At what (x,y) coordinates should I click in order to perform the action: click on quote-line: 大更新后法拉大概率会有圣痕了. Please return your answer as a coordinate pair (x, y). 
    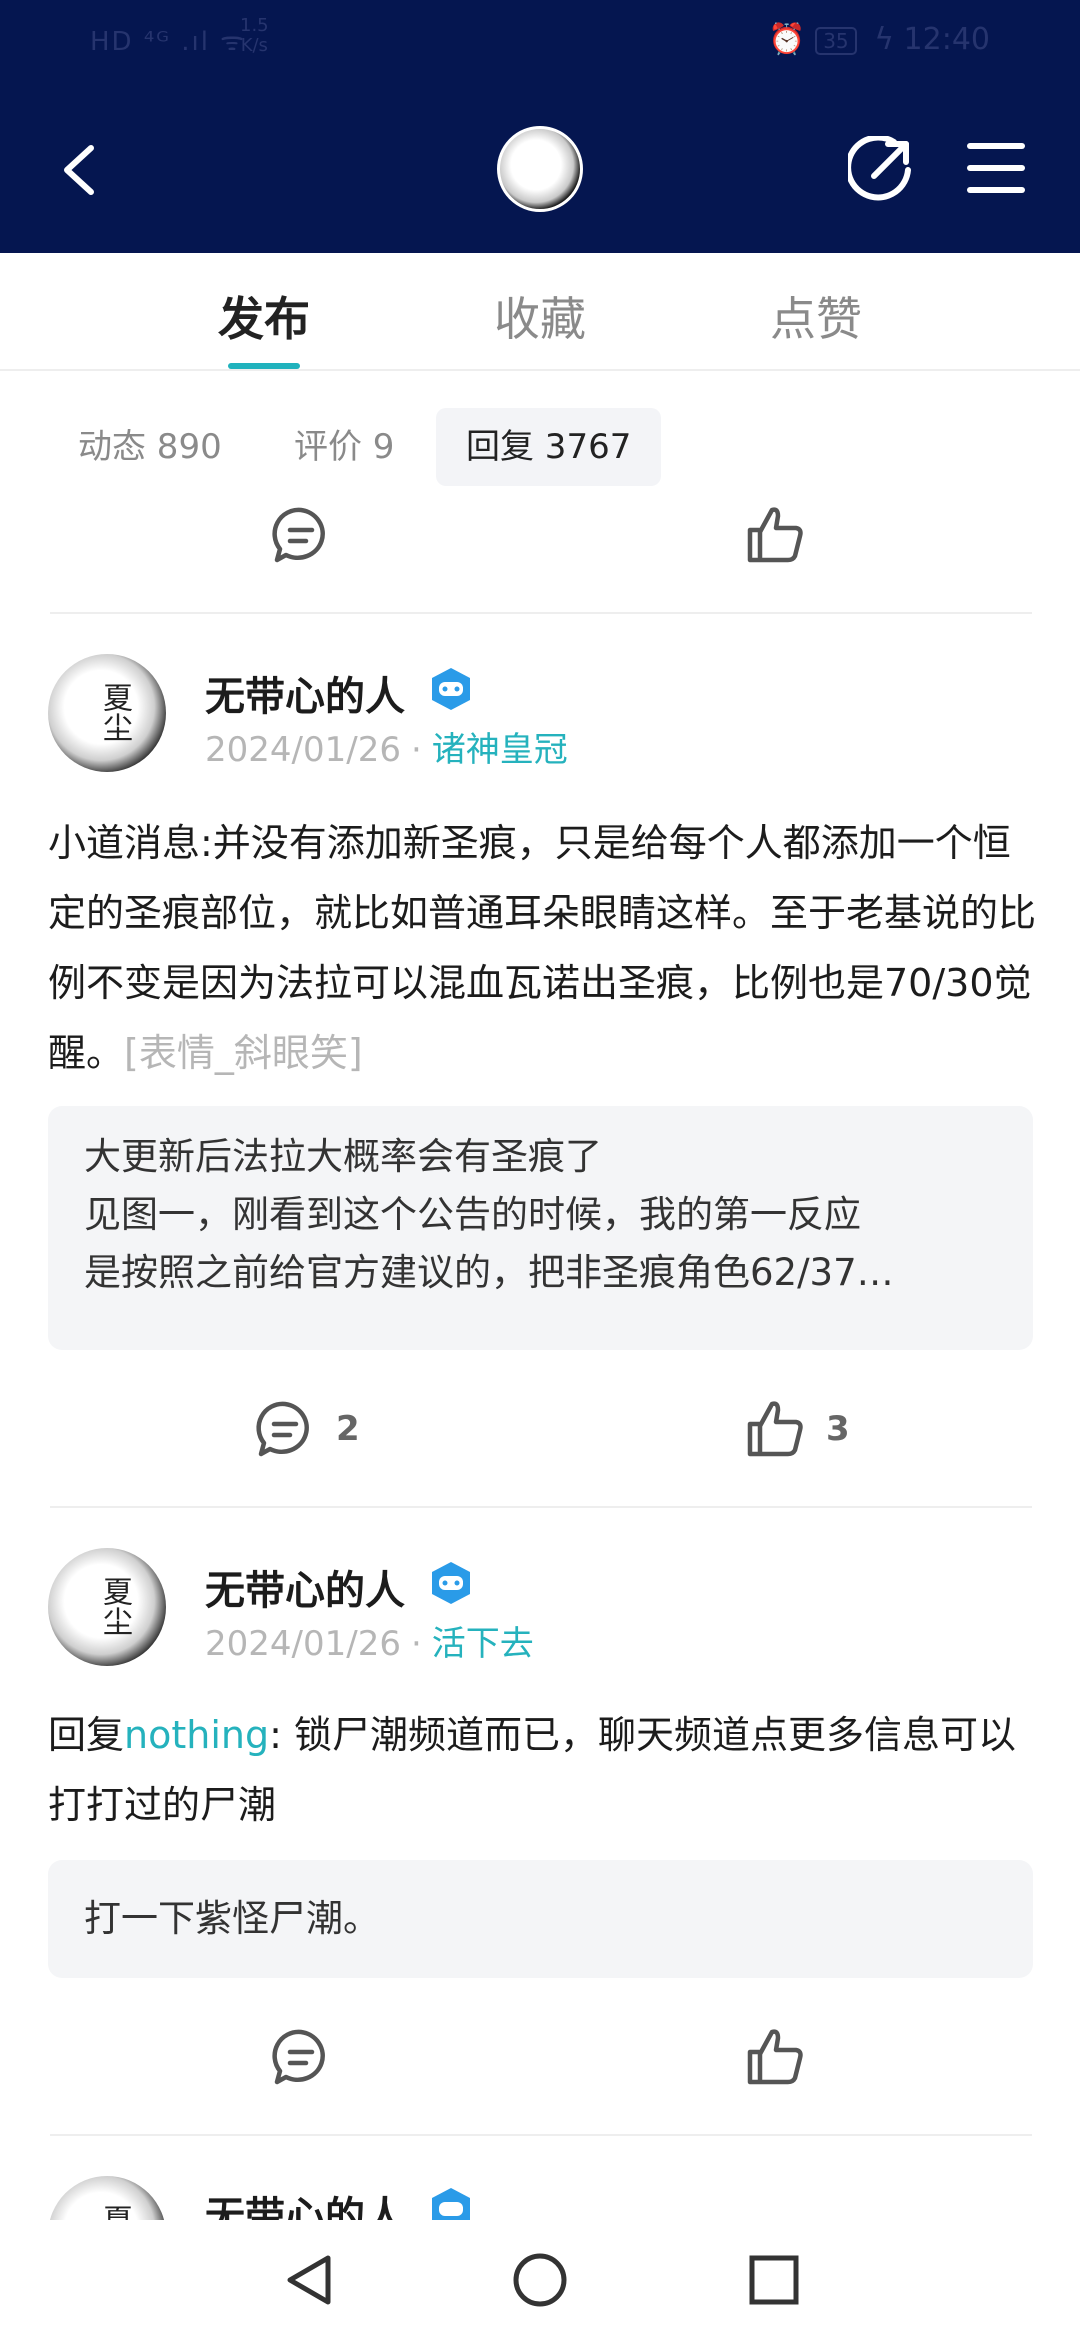
    Looking at the image, I should click on (343, 1156).